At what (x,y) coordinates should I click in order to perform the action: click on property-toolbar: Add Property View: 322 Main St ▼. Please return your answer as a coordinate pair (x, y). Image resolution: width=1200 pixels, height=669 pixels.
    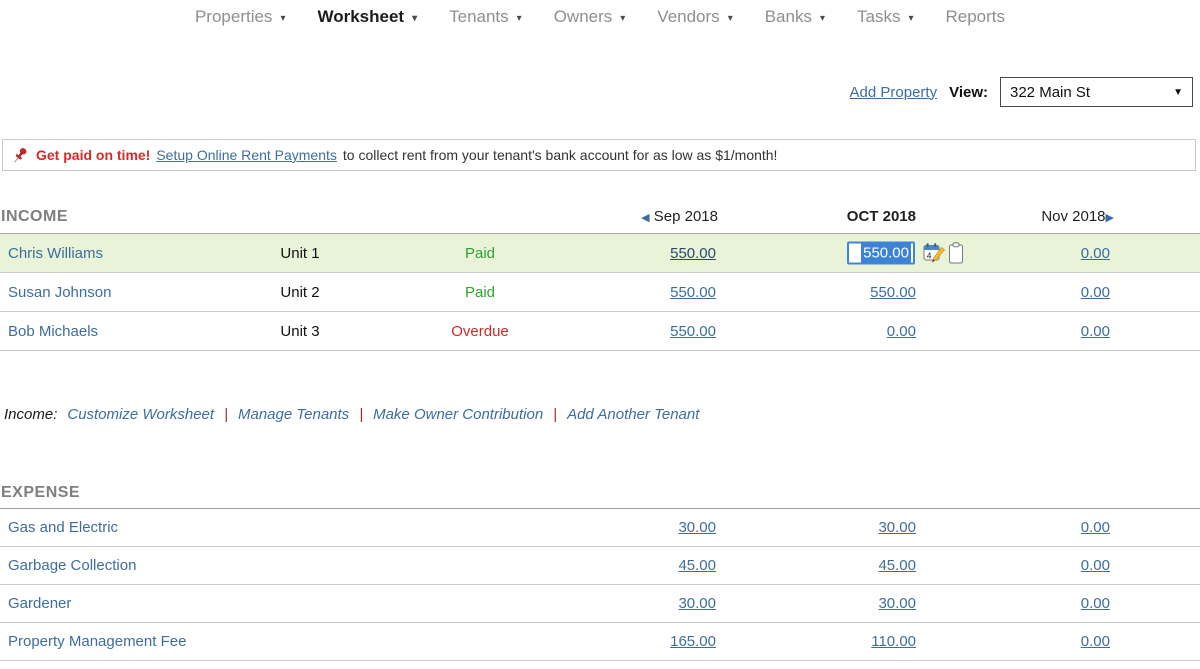
    Looking at the image, I should click on (1021, 92).